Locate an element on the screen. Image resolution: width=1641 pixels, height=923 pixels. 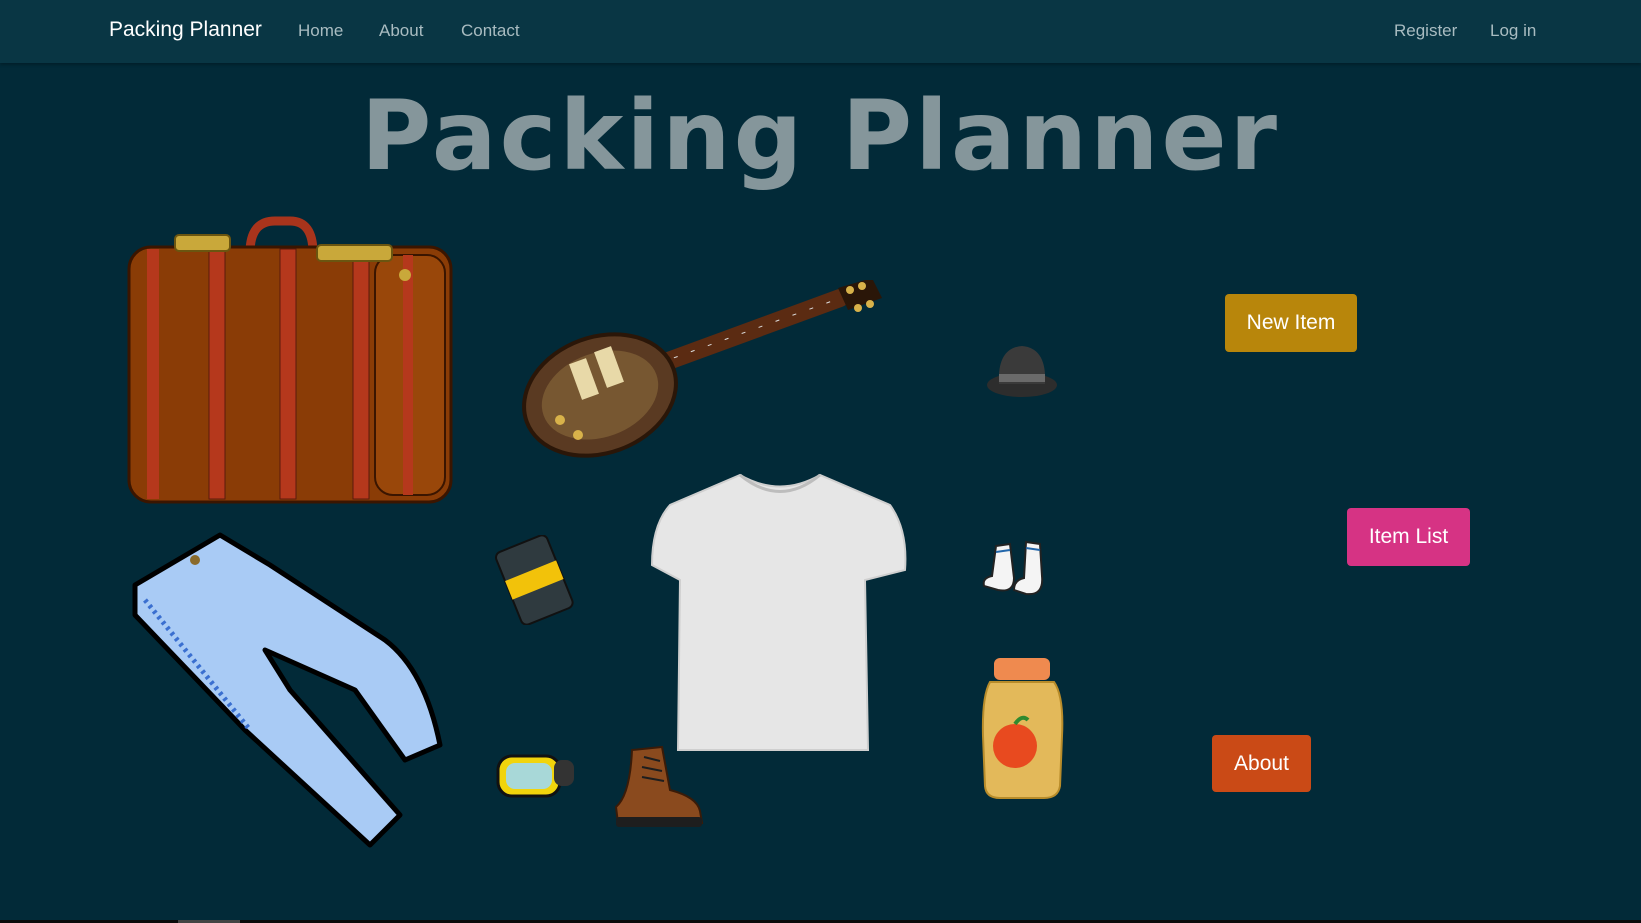
guitar-image is located at coordinates (702, 369).